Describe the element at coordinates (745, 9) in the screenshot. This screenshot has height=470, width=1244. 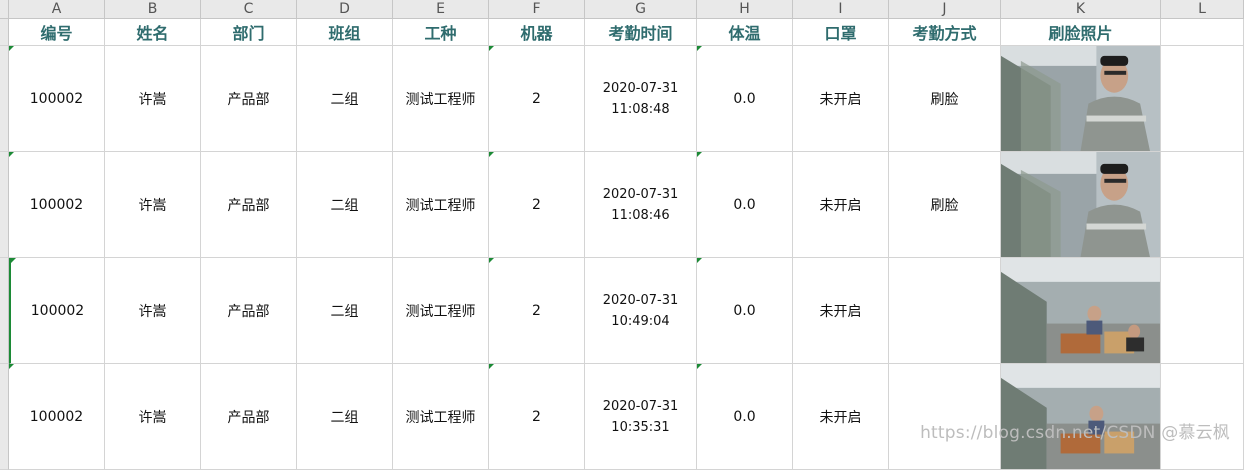
I see `column-header-h: H` at that location.